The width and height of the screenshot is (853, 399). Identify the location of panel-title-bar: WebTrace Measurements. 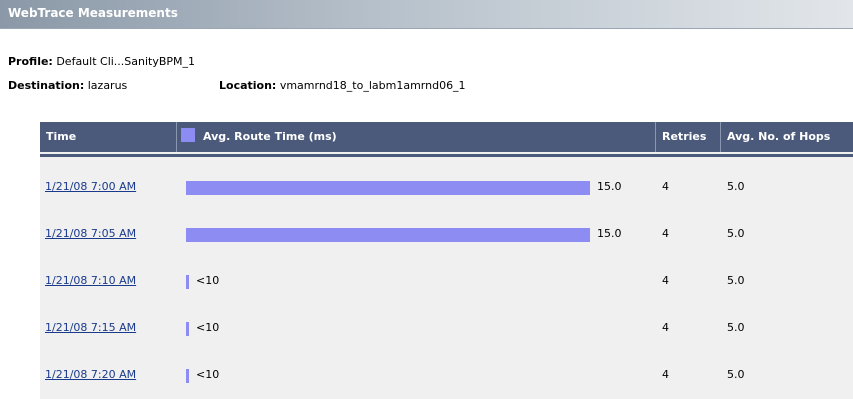
(426, 14).